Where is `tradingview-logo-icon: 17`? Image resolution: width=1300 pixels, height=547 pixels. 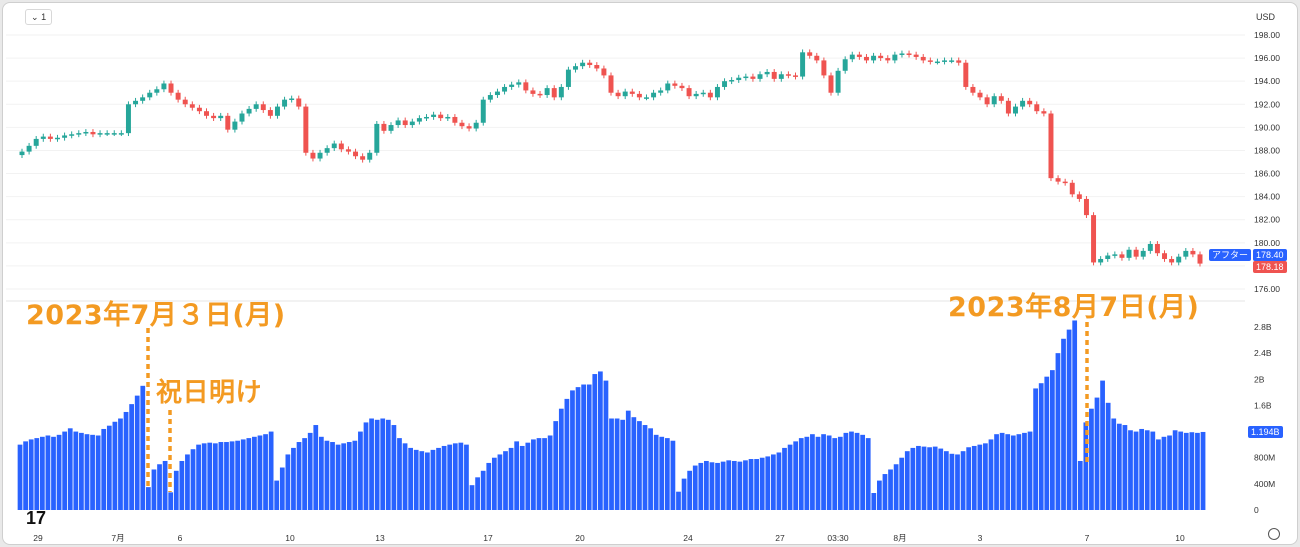
tradingview-logo-icon: 17 is located at coordinates (36, 518).